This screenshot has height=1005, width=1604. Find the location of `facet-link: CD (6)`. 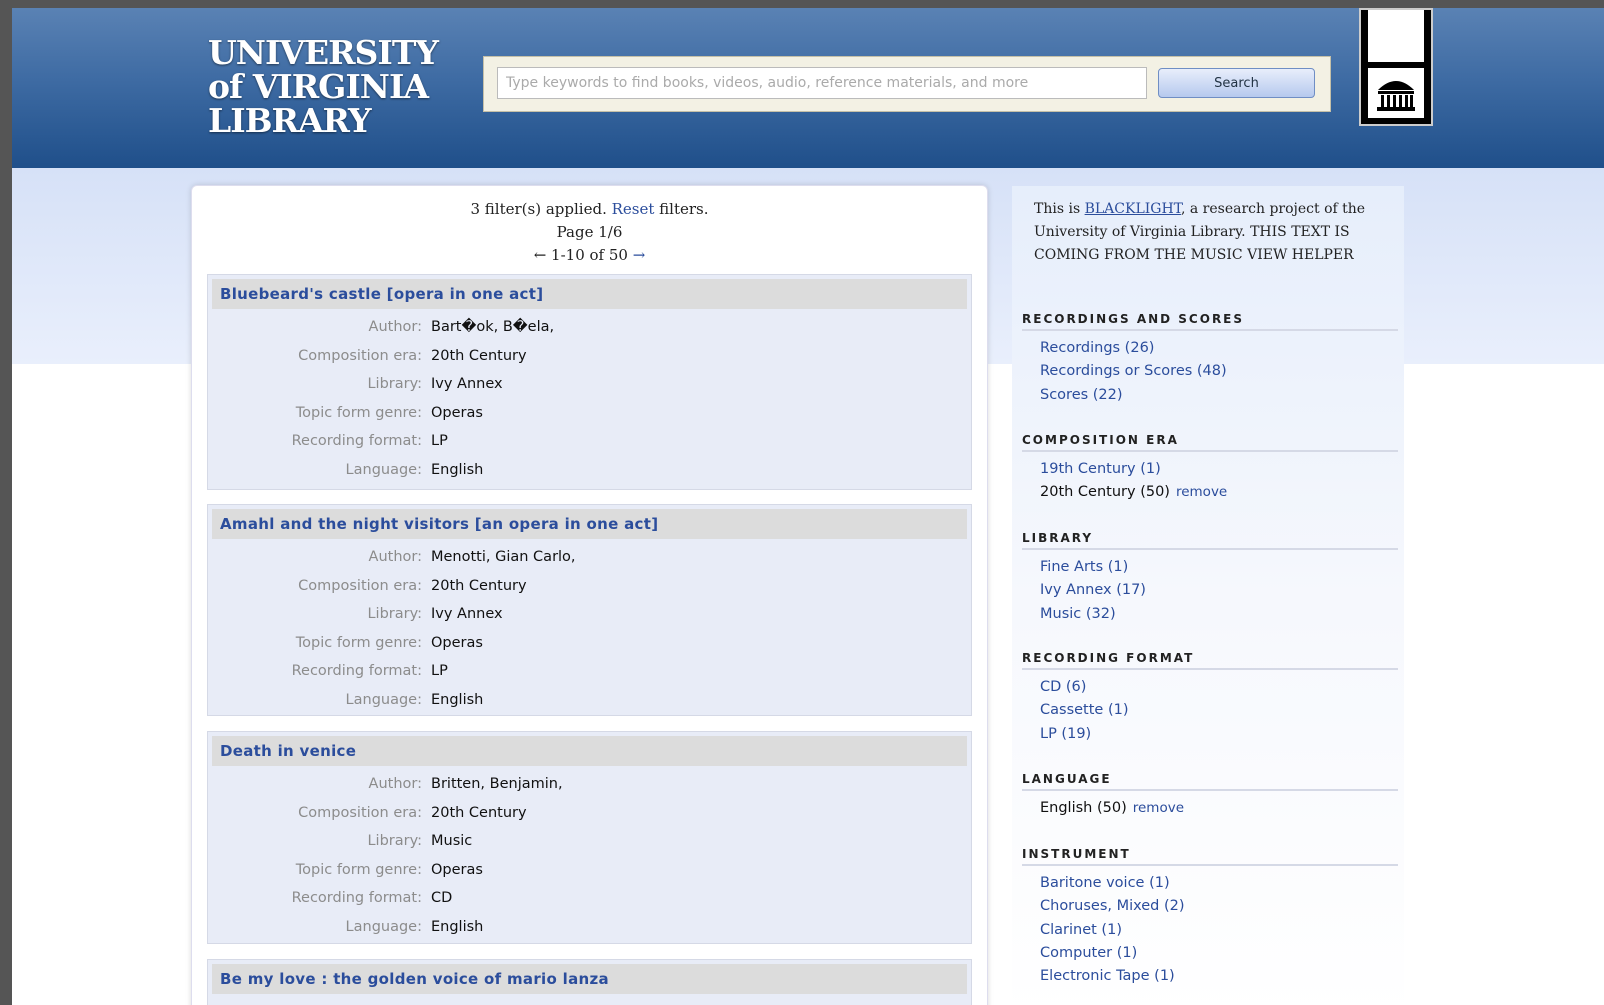

facet-link: CD (6) is located at coordinates (1063, 687).